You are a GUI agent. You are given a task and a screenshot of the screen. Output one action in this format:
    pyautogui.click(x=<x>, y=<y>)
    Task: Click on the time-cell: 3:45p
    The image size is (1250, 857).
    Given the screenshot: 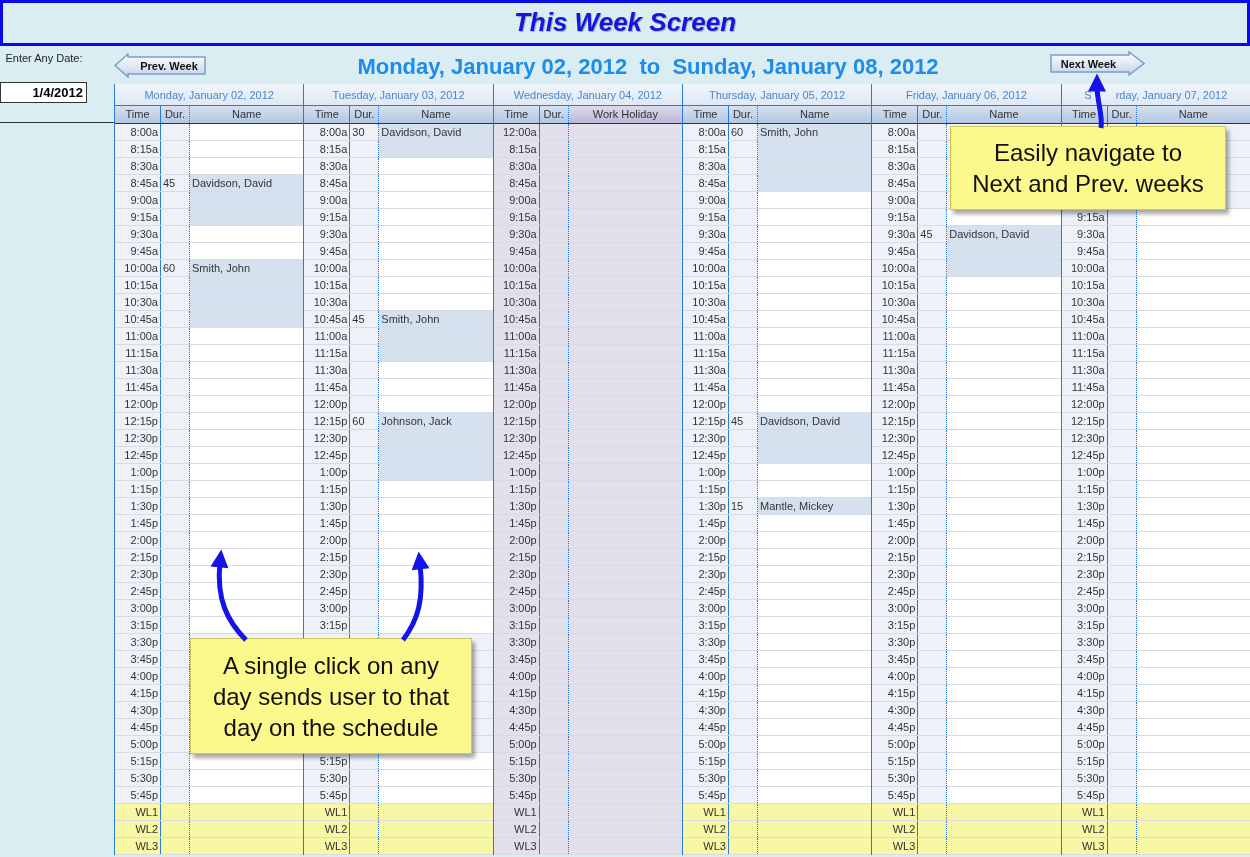 What is the action you would take?
    pyautogui.click(x=138, y=659)
    